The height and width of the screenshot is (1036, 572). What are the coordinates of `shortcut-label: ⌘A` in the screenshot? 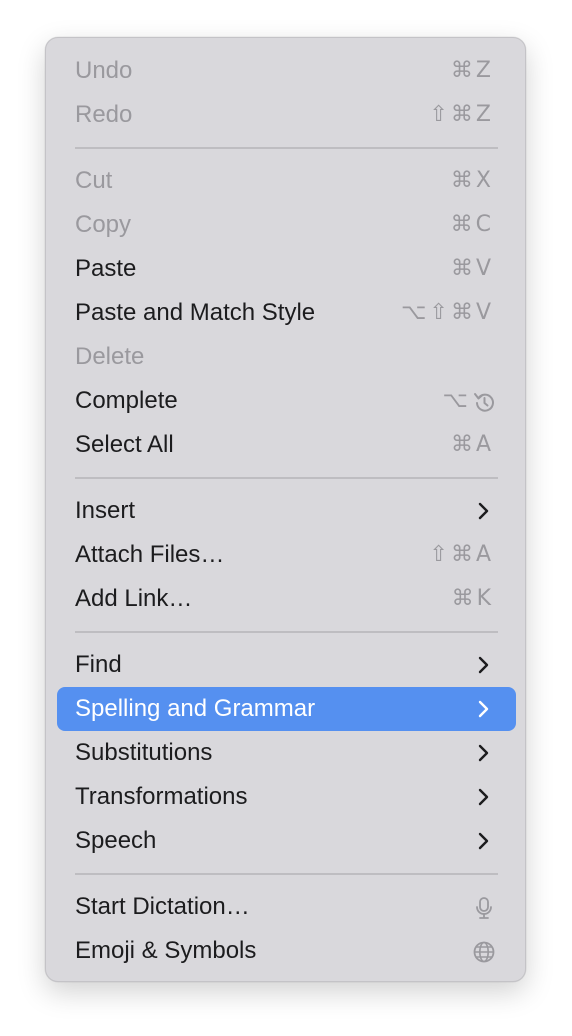 It's located at (472, 444).